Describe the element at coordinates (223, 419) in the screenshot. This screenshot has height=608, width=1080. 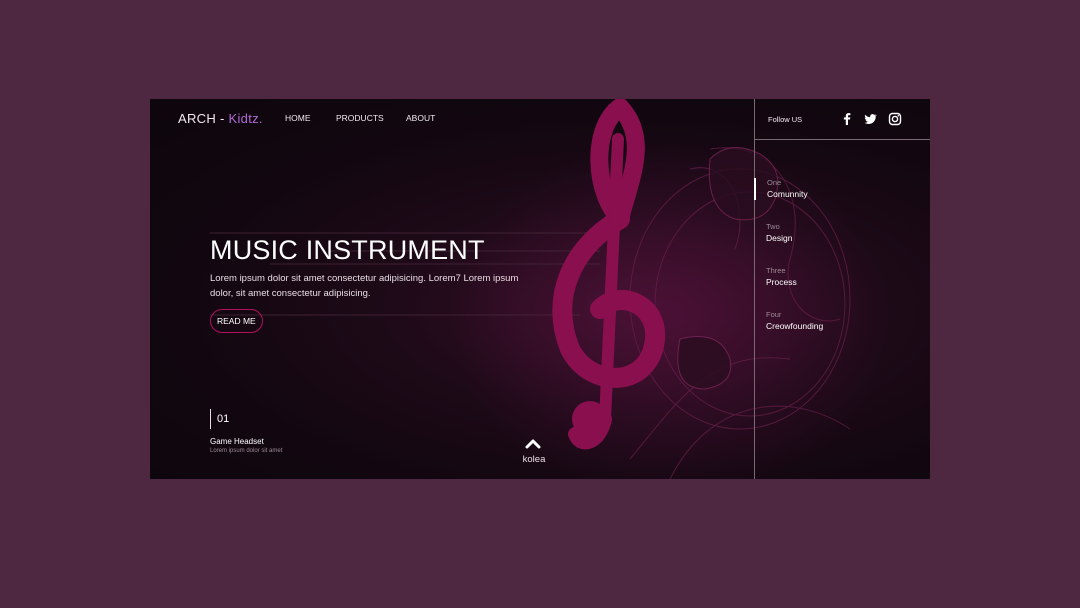
I see `slide-number: 01` at that location.